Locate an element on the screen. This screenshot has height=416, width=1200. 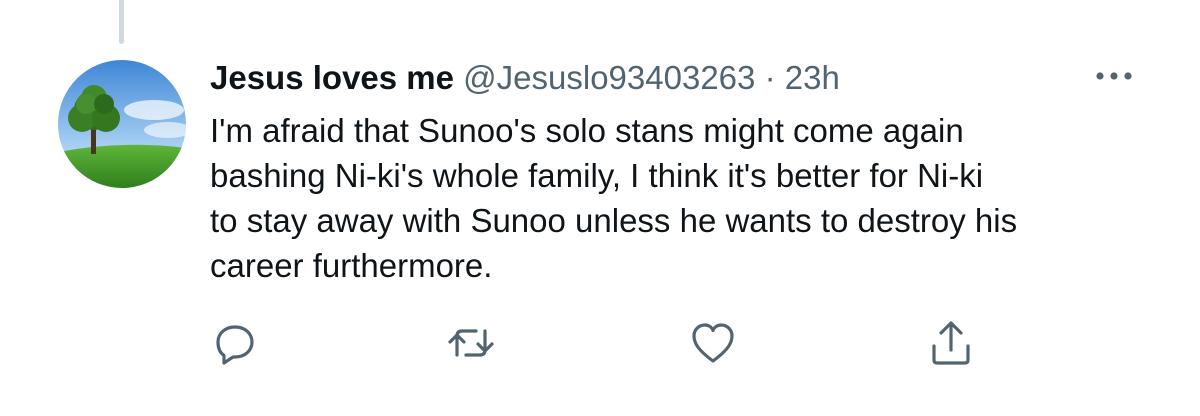
retweet-button is located at coordinates (471, 343).